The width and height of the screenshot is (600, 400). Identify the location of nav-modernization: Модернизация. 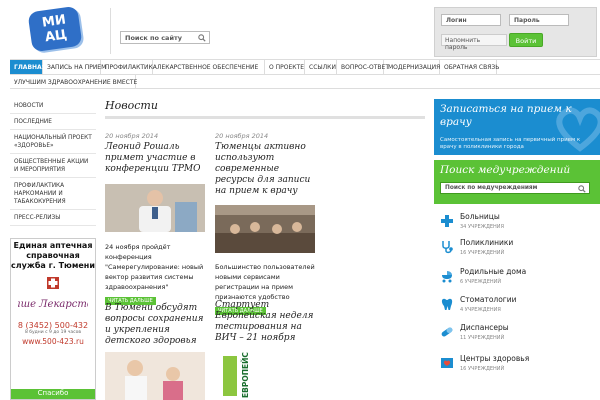
(412, 67).